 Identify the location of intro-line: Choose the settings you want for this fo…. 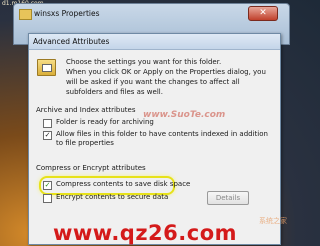
(144, 62).